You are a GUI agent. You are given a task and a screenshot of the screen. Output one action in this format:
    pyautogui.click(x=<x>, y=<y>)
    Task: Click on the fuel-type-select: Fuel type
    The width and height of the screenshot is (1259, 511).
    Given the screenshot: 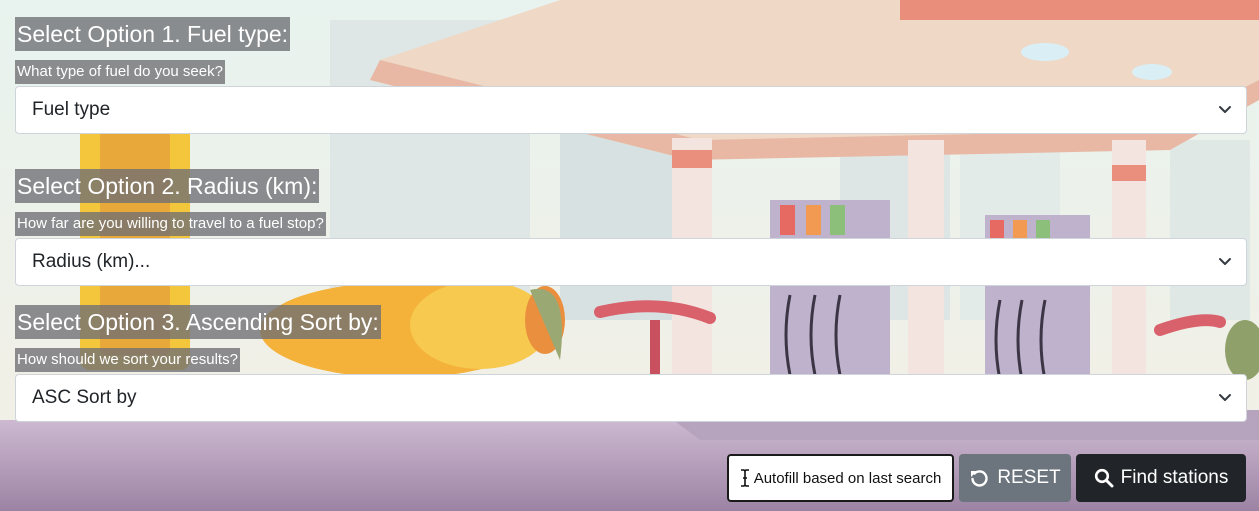 What is the action you would take?
    pyautogui.click(x=631, y=110)
    